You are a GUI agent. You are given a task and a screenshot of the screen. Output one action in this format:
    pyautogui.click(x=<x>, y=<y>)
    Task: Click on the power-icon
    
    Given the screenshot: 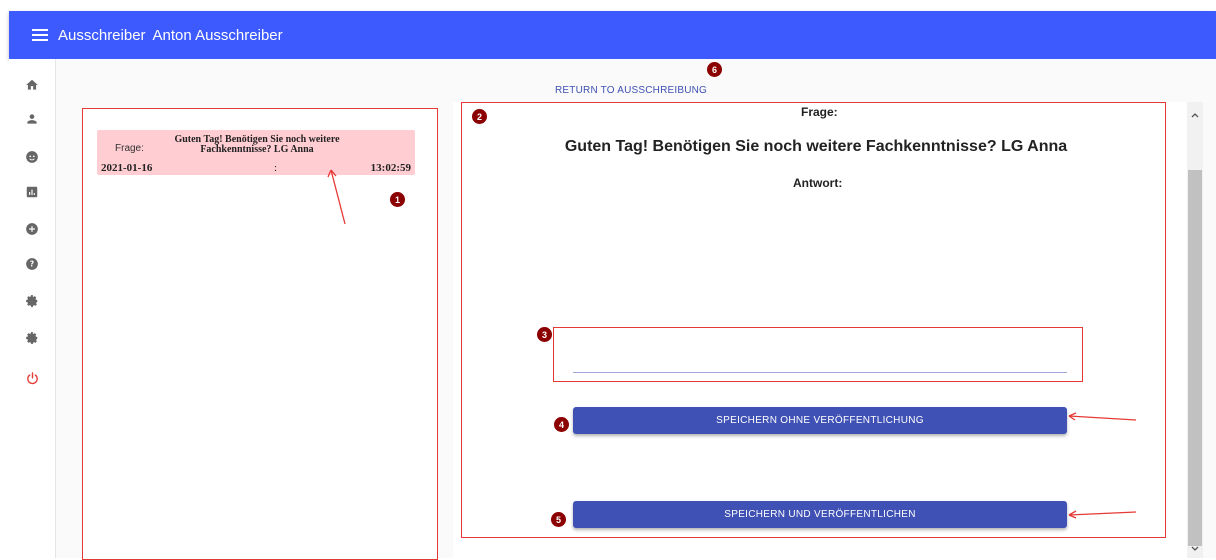 What is the action you would take?
    pyautogui.click(x=32, y=378)
    